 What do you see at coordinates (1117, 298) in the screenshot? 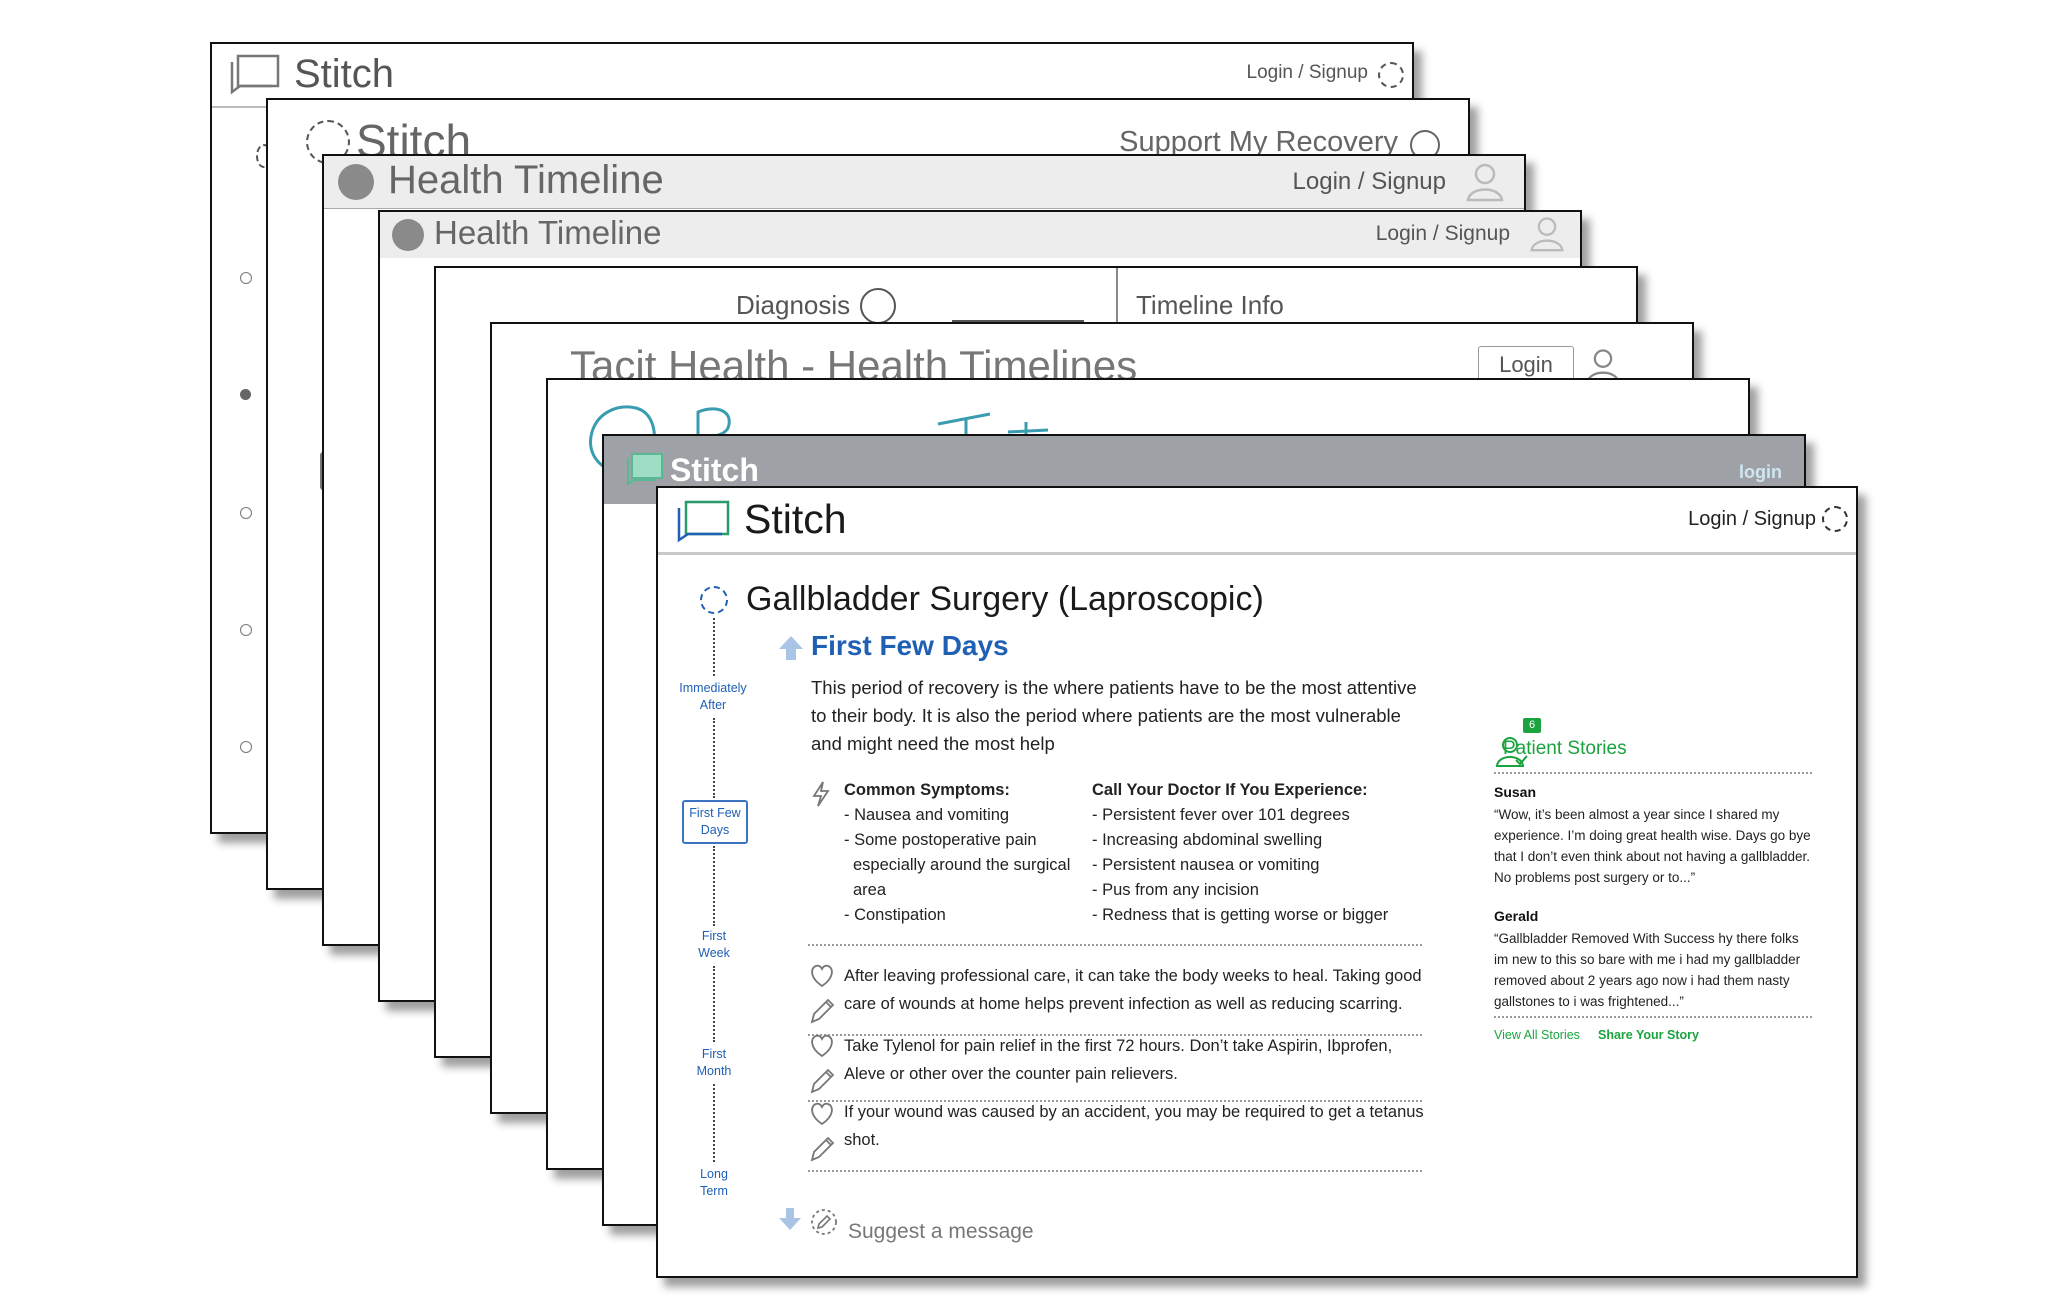
I see `panel-divider` at bounding box center [1117, 298].